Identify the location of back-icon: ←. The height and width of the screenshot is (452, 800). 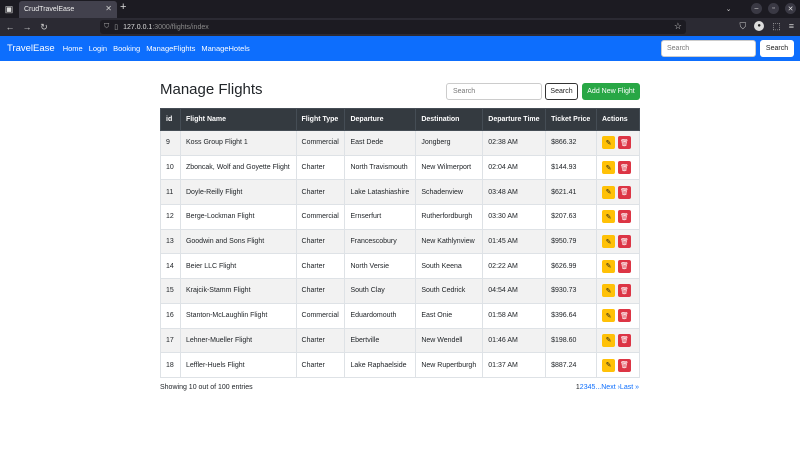
(10, 27).